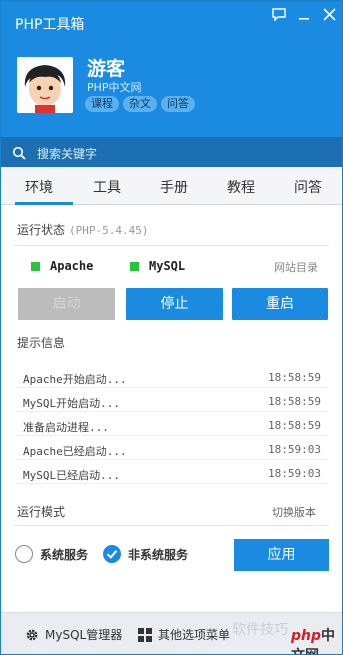  What do you see at coordinates (19, 152) in the screenshot?
I see `search-icon` at bounding box center [19, 152].